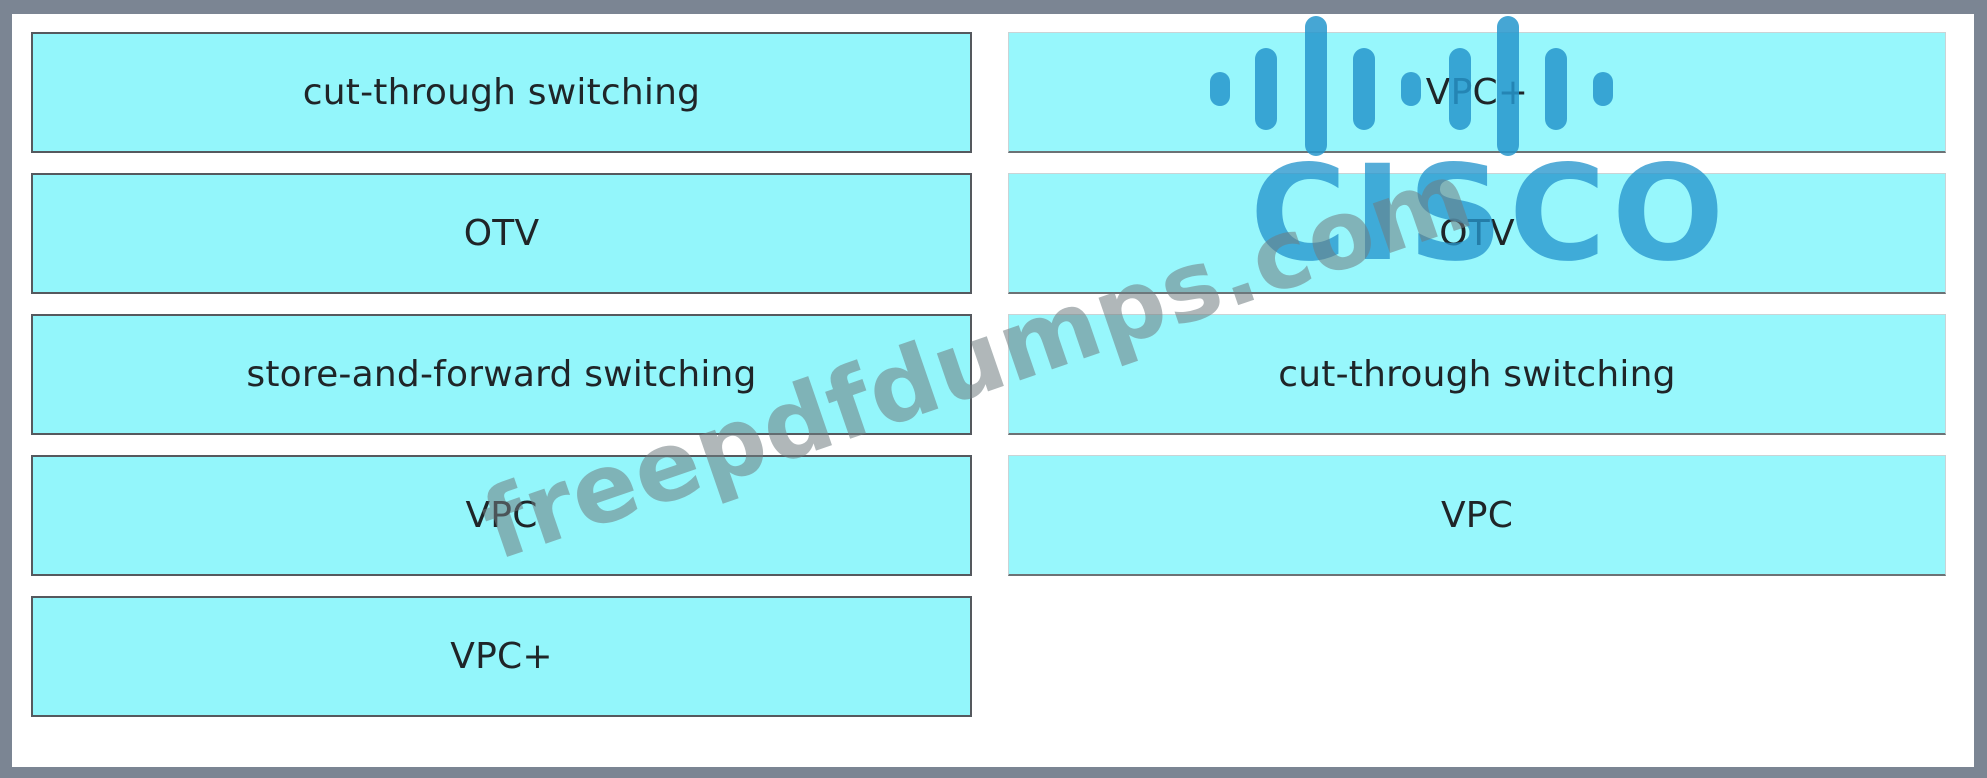  I want to click on drop-target-item: cut-through switching, so click(1477, 374).